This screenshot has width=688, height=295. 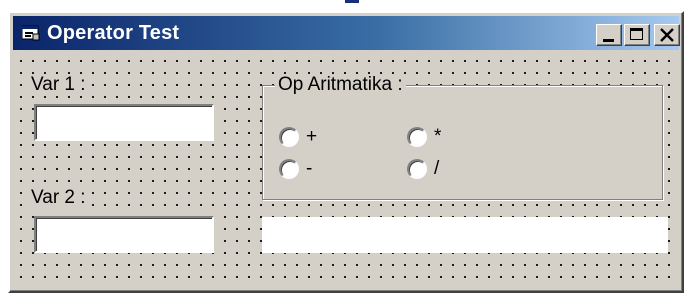 I want to click on radio-divide: /, so click(x=423, y=169).